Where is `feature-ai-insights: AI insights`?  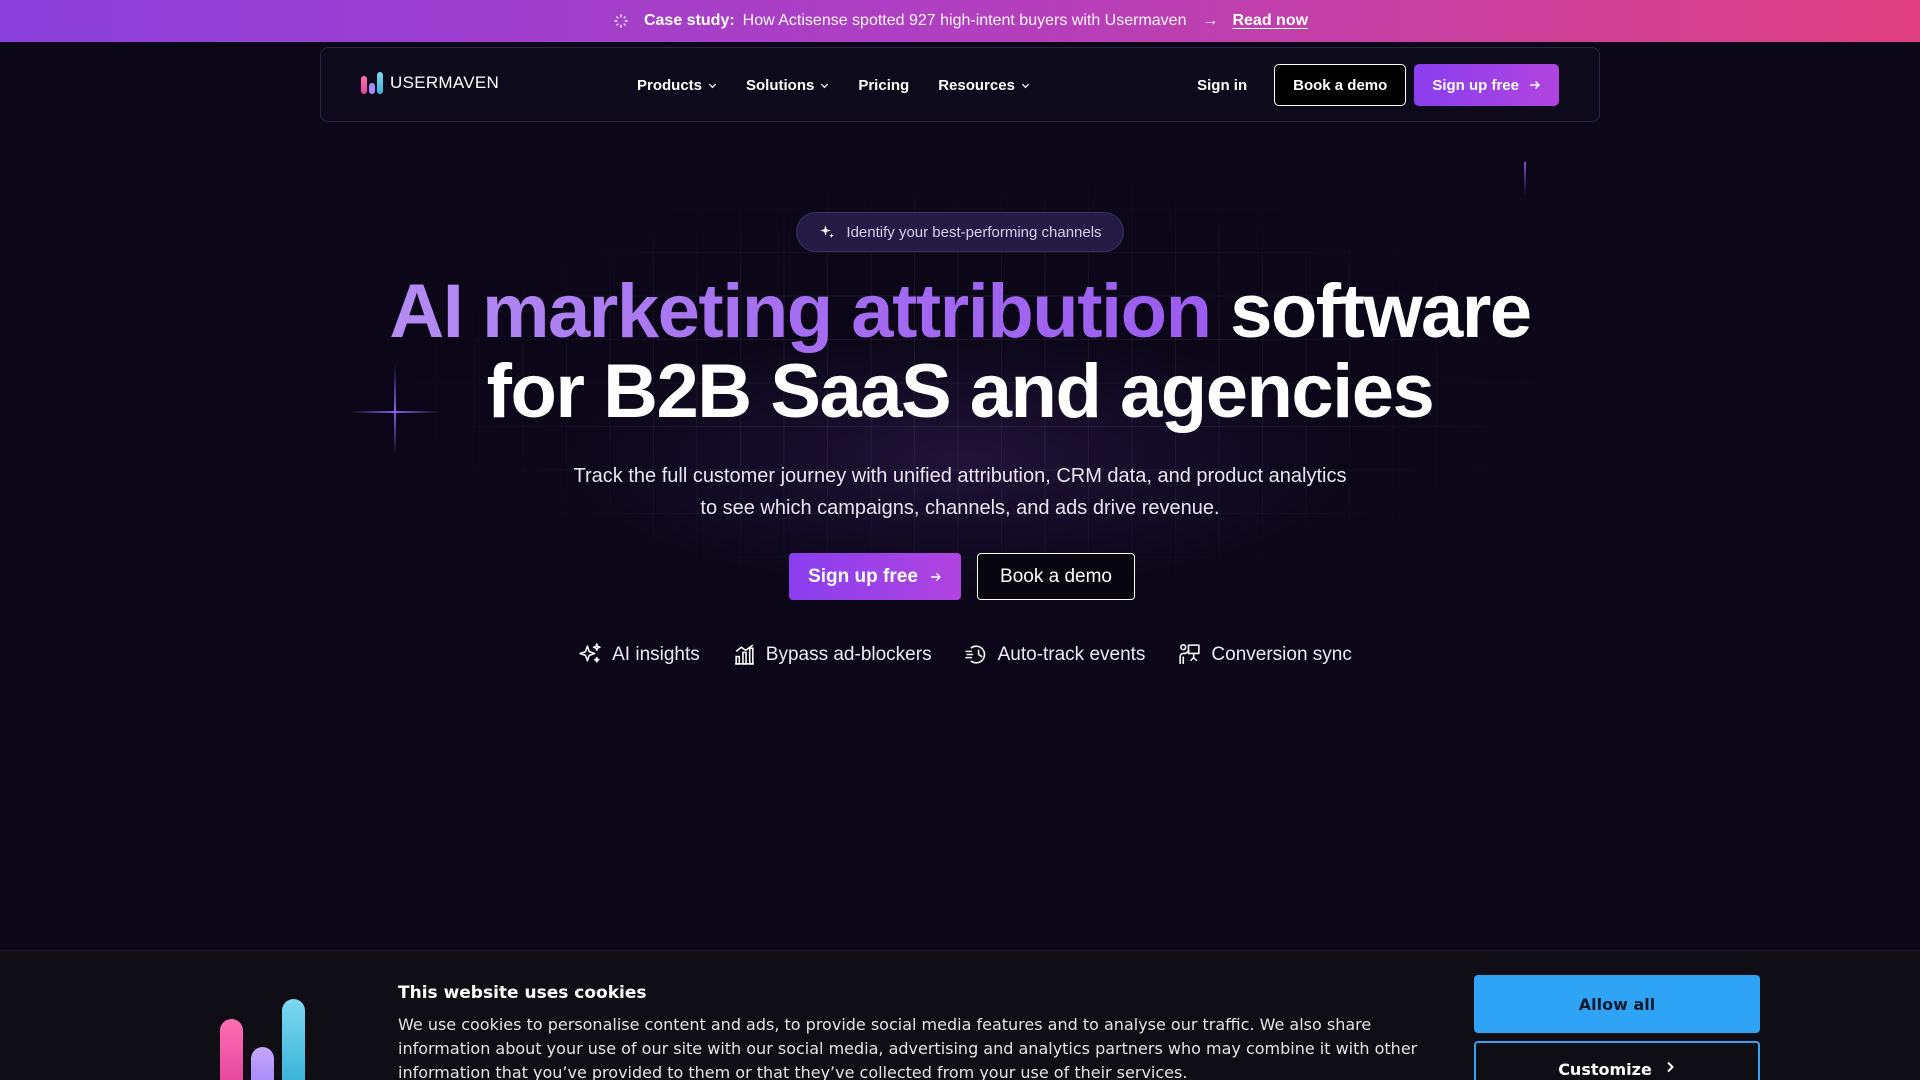 feature-ai-insights: AI insights is located at coordinates (639, 654).